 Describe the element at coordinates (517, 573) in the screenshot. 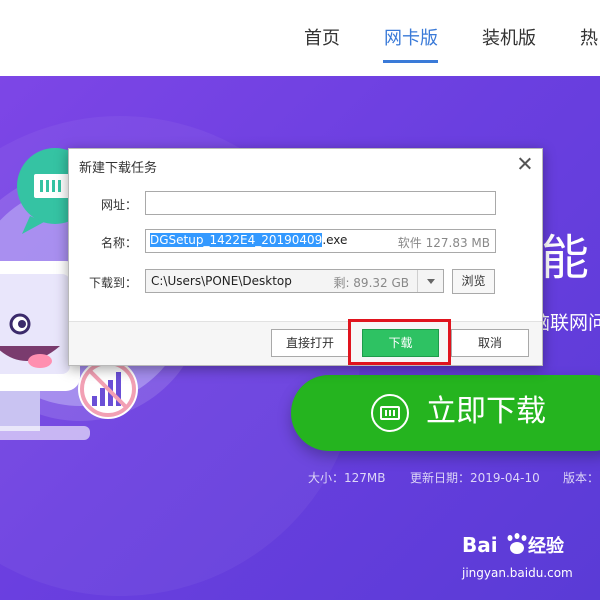

I see `watermark-url: jingyan.baidu.com` at that location.